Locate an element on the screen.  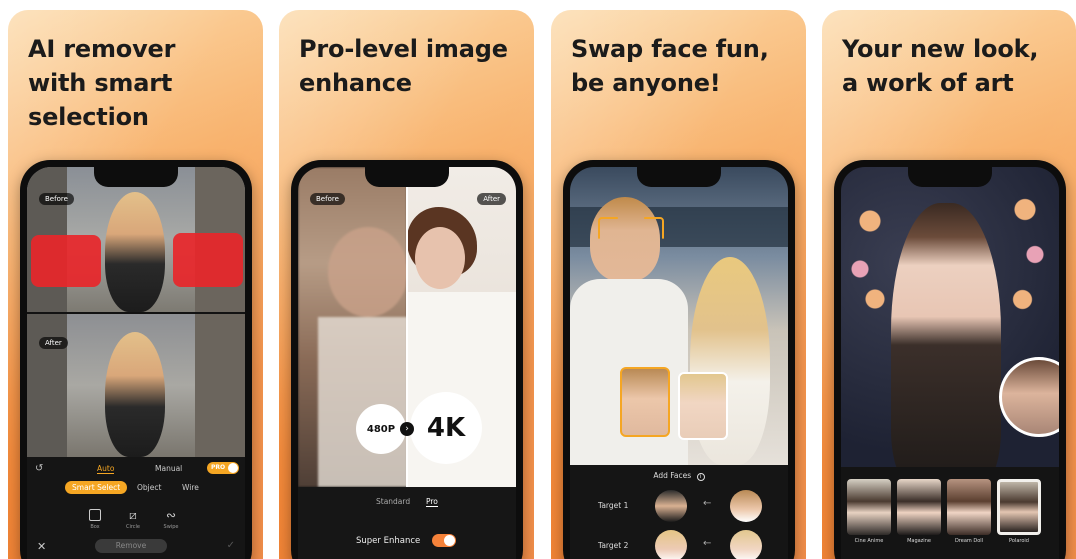
face-swap-photo is located at coordinates (679, 316).